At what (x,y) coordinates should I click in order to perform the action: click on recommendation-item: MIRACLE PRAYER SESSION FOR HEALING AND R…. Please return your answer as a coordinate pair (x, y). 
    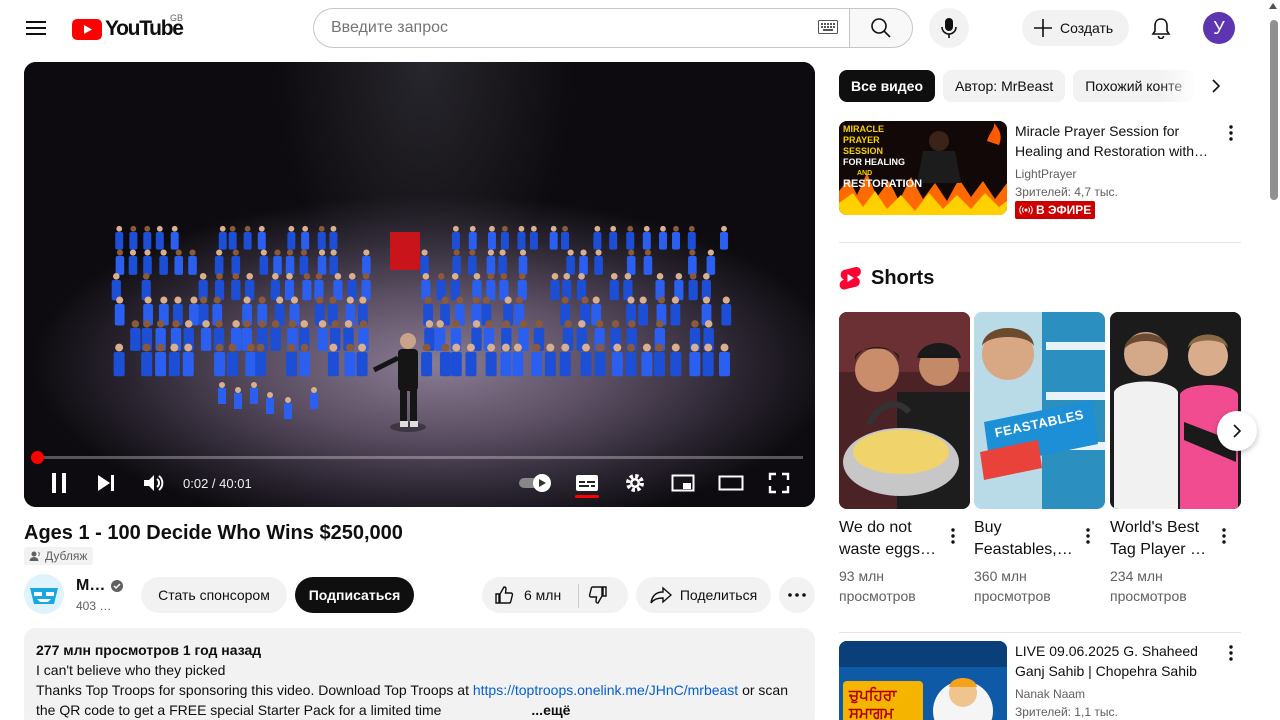
    Looking at the image, I should click on (1040, 171).